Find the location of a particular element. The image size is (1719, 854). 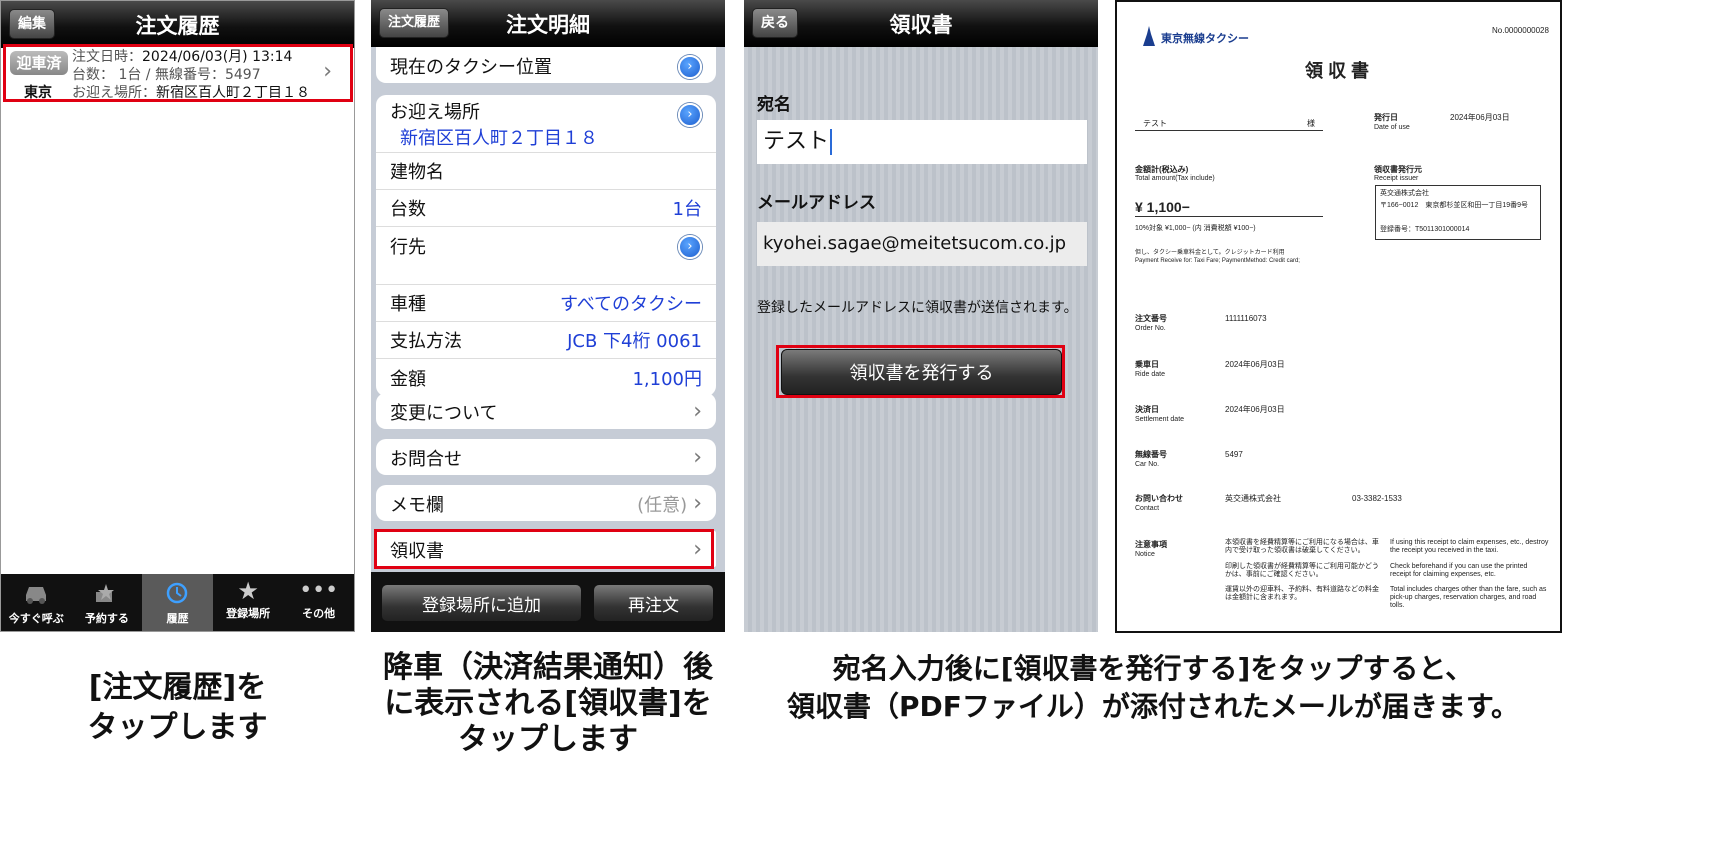

ride-date-label: 乗車日 is located at coordinates (1147, 364).